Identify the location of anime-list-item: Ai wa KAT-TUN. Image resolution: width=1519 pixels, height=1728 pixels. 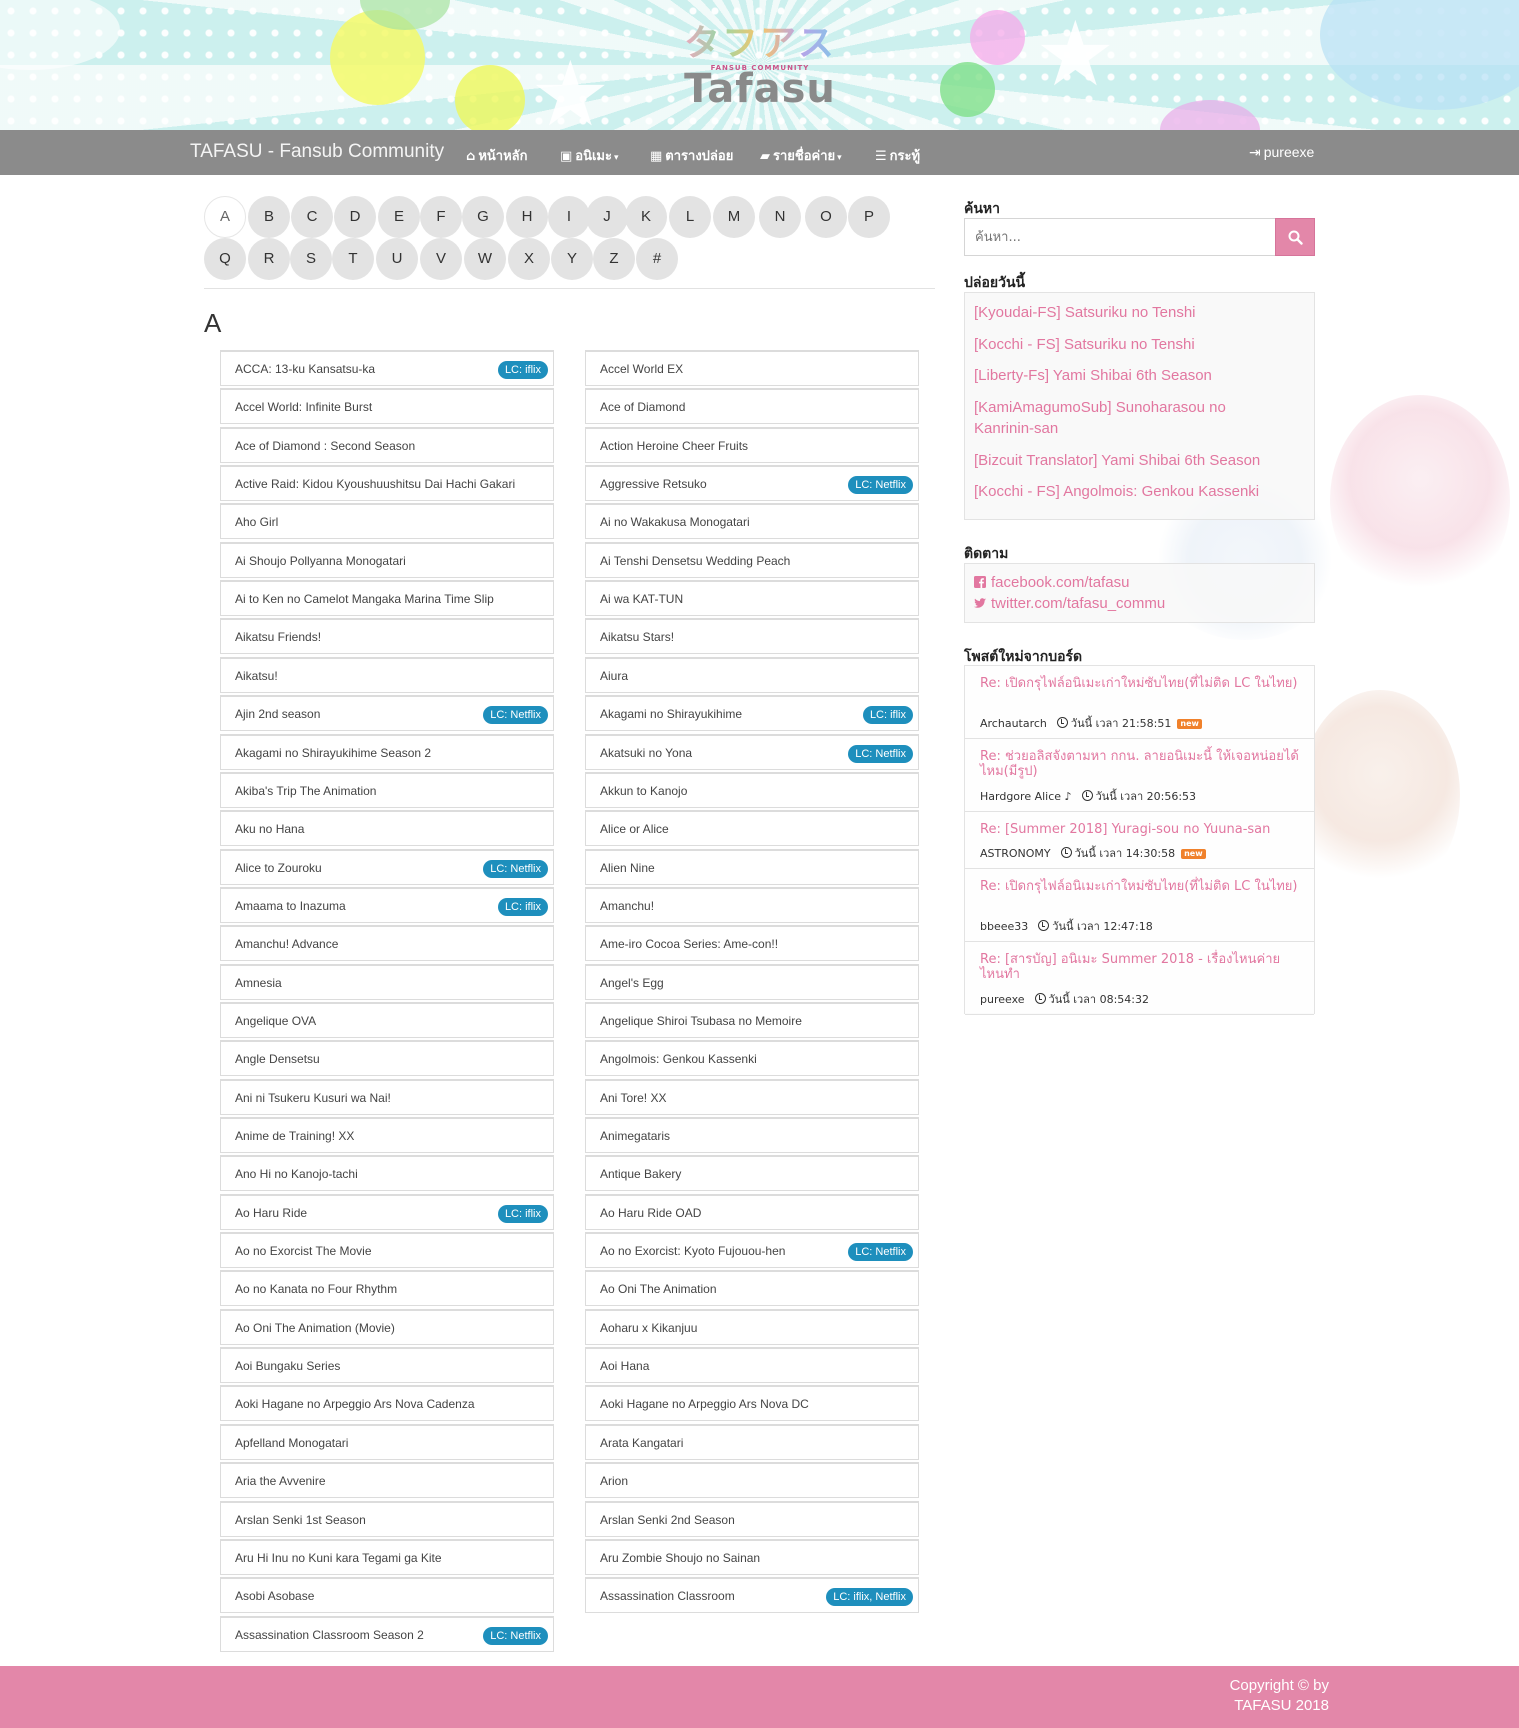
(752, 598).